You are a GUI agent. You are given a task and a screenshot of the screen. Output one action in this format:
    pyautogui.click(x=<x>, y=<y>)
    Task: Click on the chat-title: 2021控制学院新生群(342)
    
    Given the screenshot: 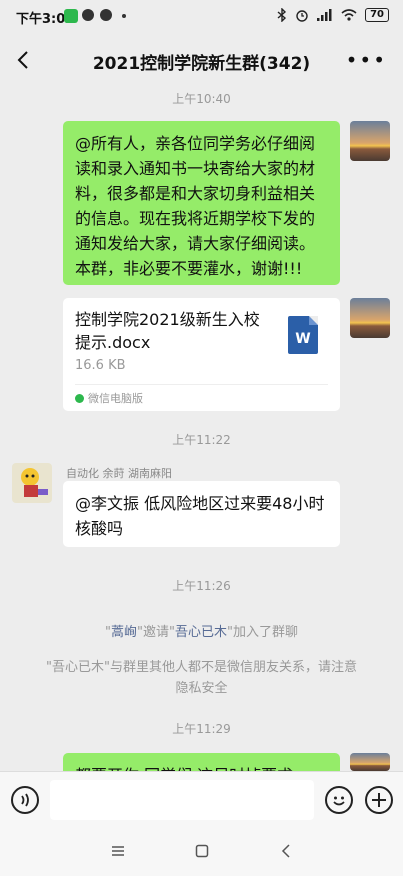 What is the action you would take?
    pyautogui.click(x=201, y=64)
    